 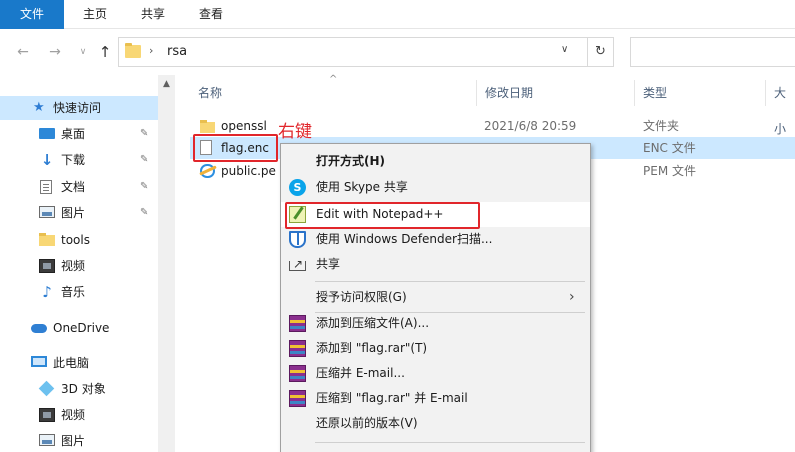 I want to click on tab-file: 文件, so click(x=32, y=14).